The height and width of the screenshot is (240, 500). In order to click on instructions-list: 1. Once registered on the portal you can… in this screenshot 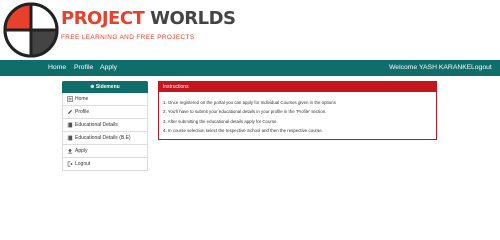, I will do `click(297, 113)`.